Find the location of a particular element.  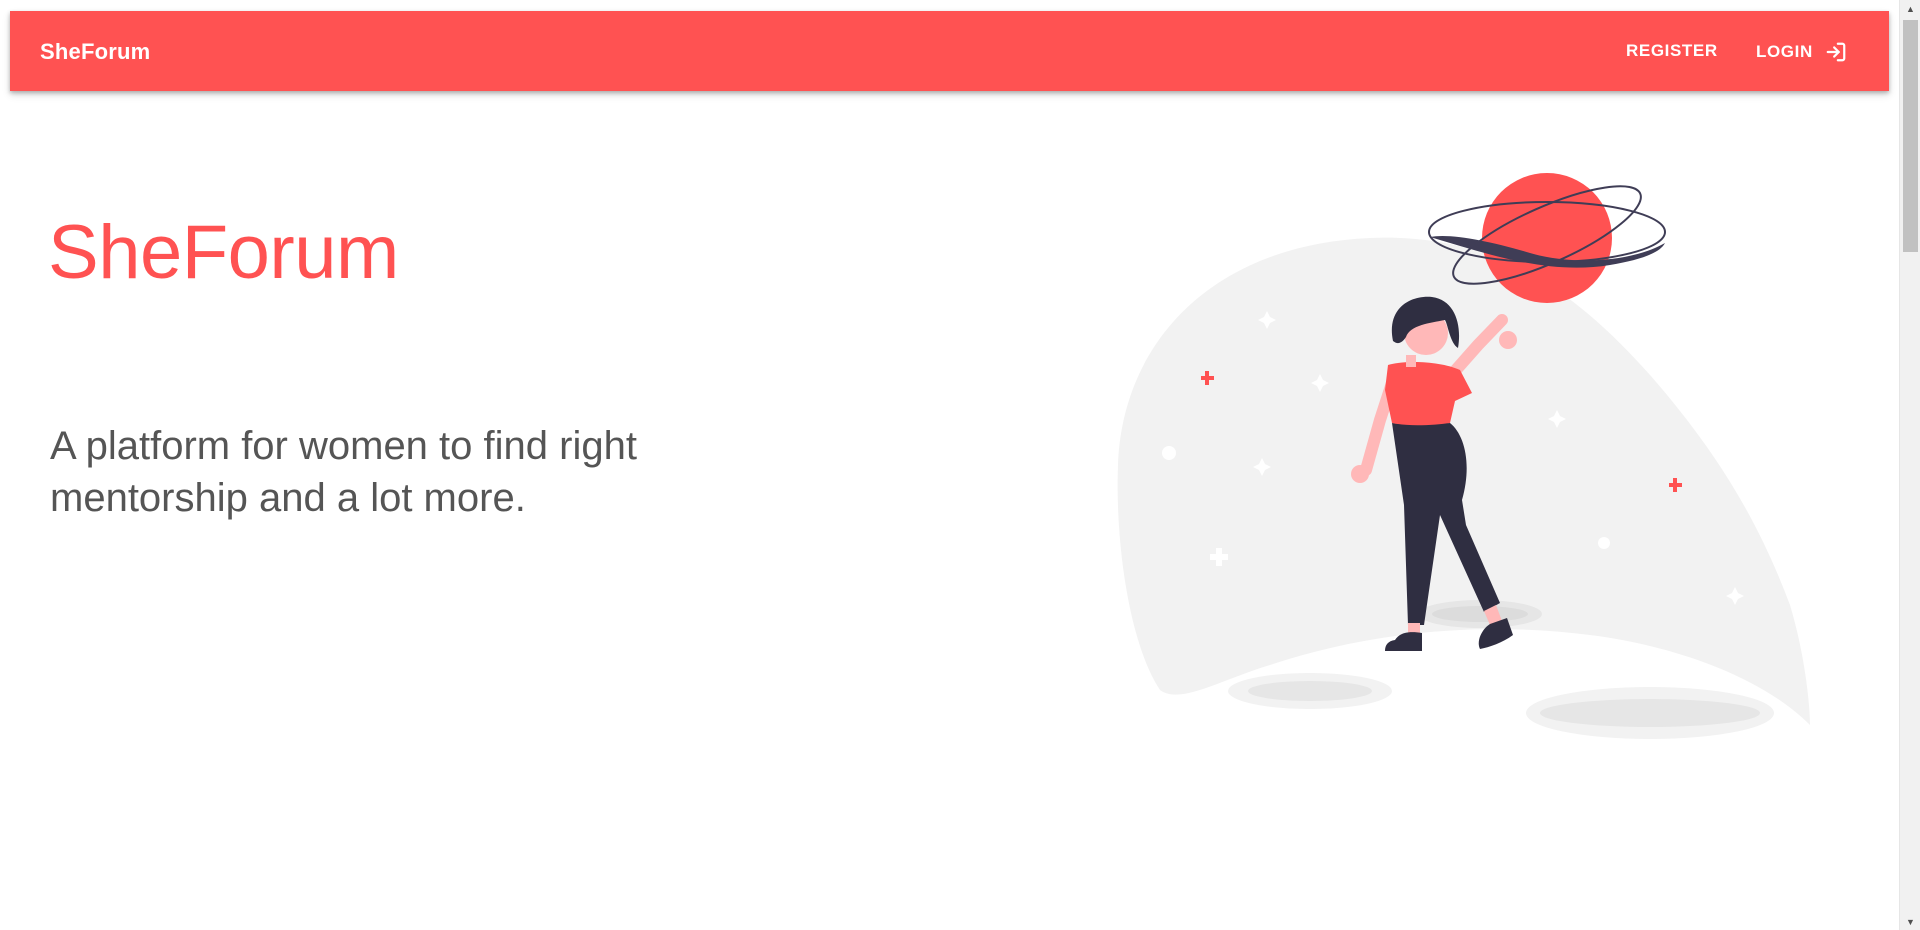

vertical-scrollbar: ▲ ▼ is located at coordinates (1909, 465).